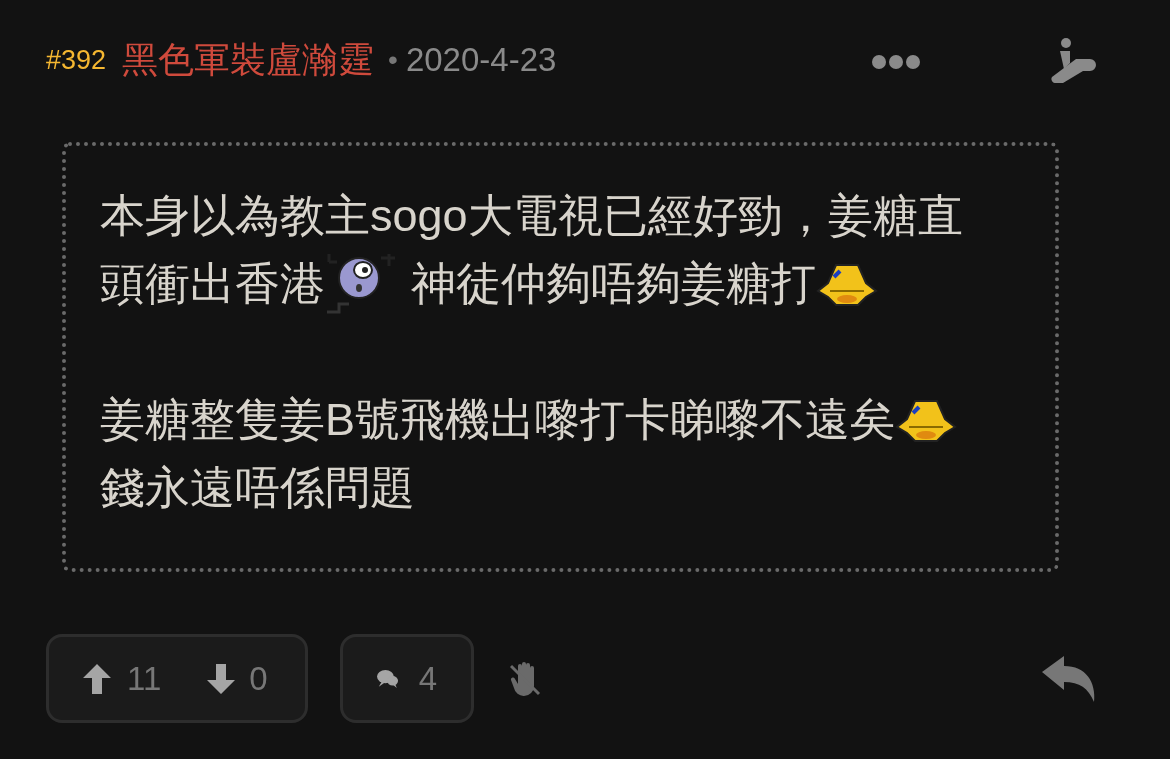  What do you see at coordinates (221, 678) in the screenshot?
I see `downvote-icon` at bounding box center [221, 678].